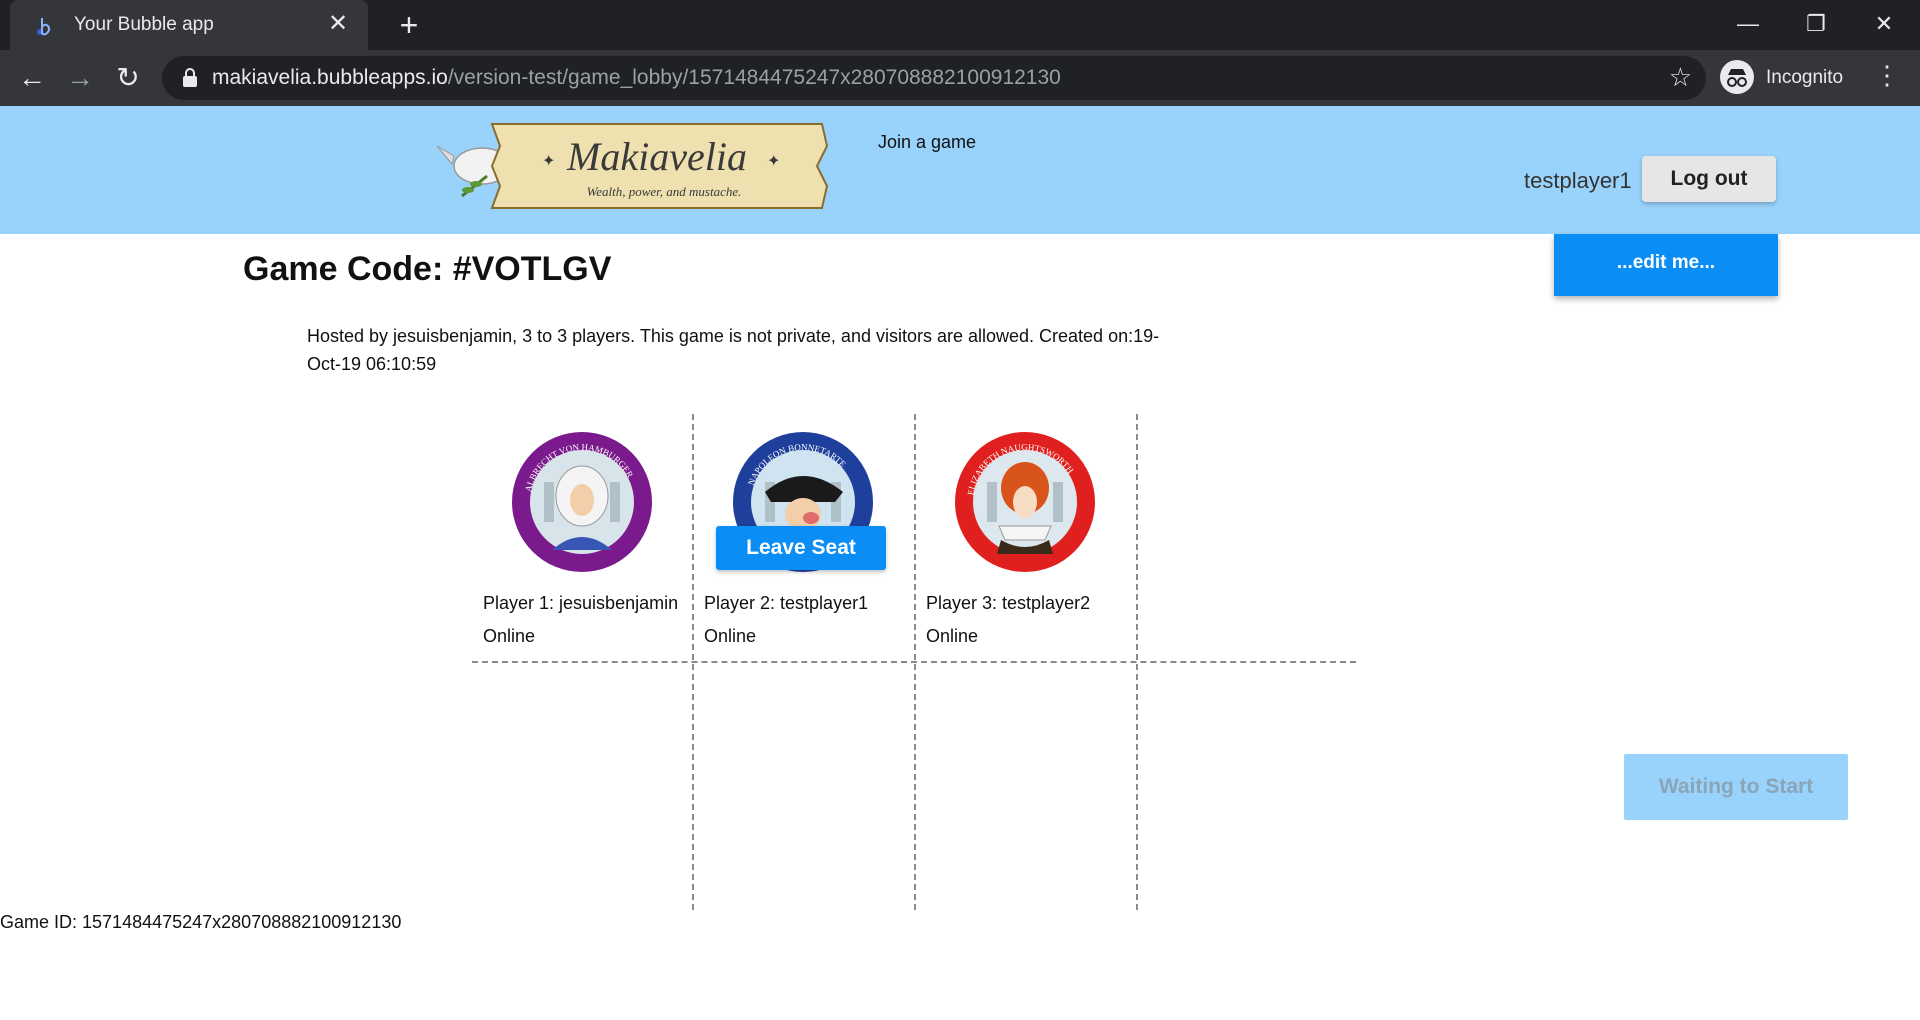 This screenshot has width=1920, height=1020. I want to click on incognito-profile: Incognito, so click(1791, 78).